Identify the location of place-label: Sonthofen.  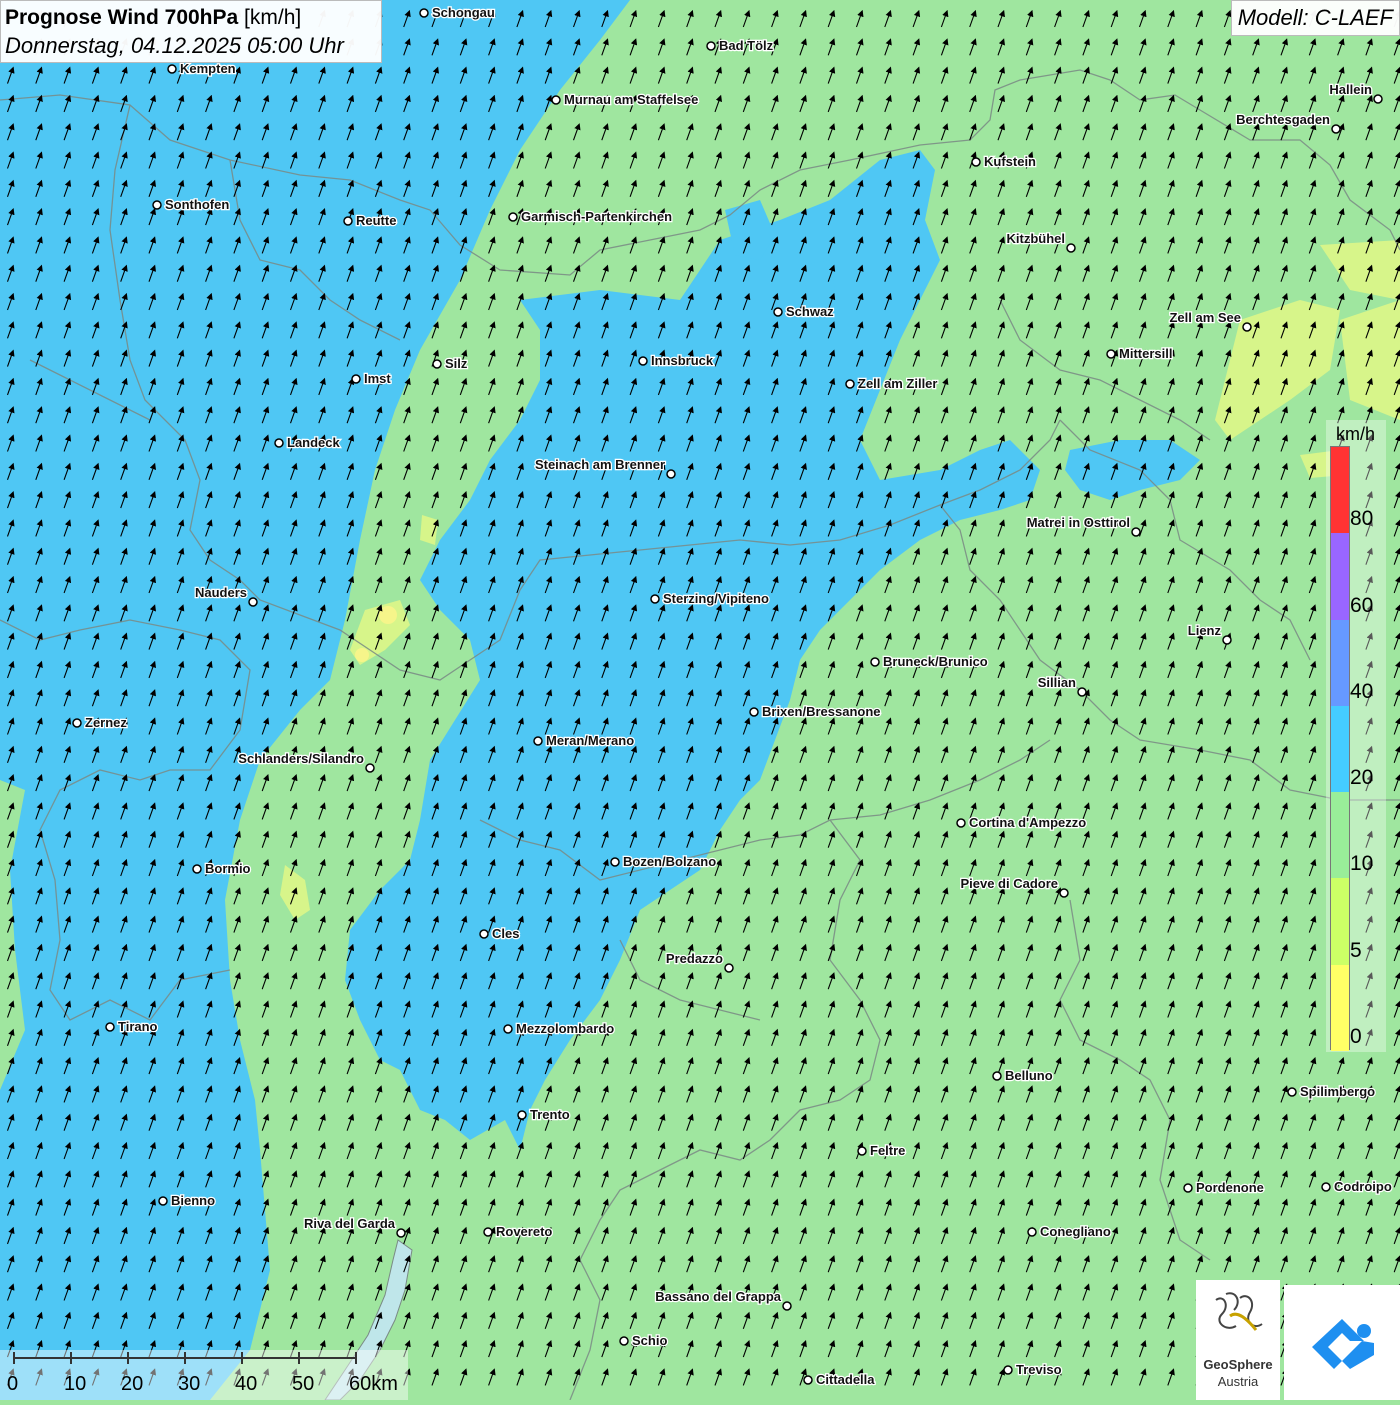
(197, 204).